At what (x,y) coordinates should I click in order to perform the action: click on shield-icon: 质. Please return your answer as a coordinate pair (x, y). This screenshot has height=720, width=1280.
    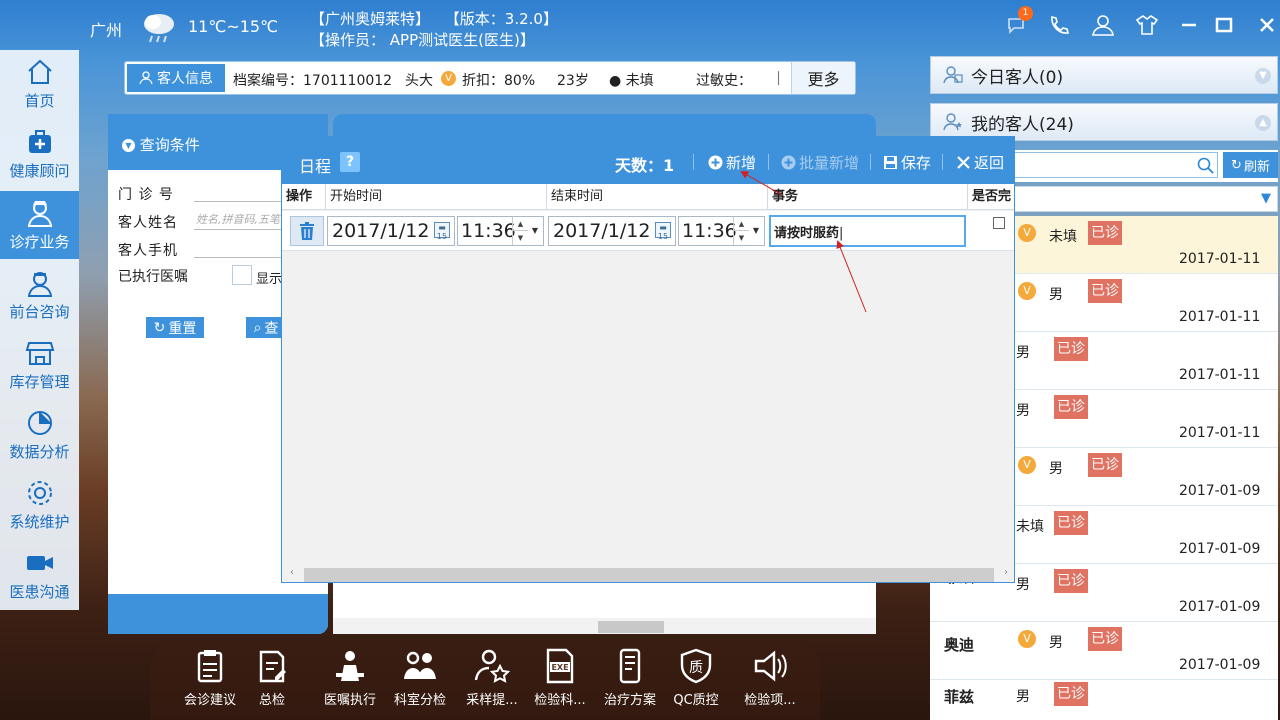
    Looking at the image, I should click on (696, 666).